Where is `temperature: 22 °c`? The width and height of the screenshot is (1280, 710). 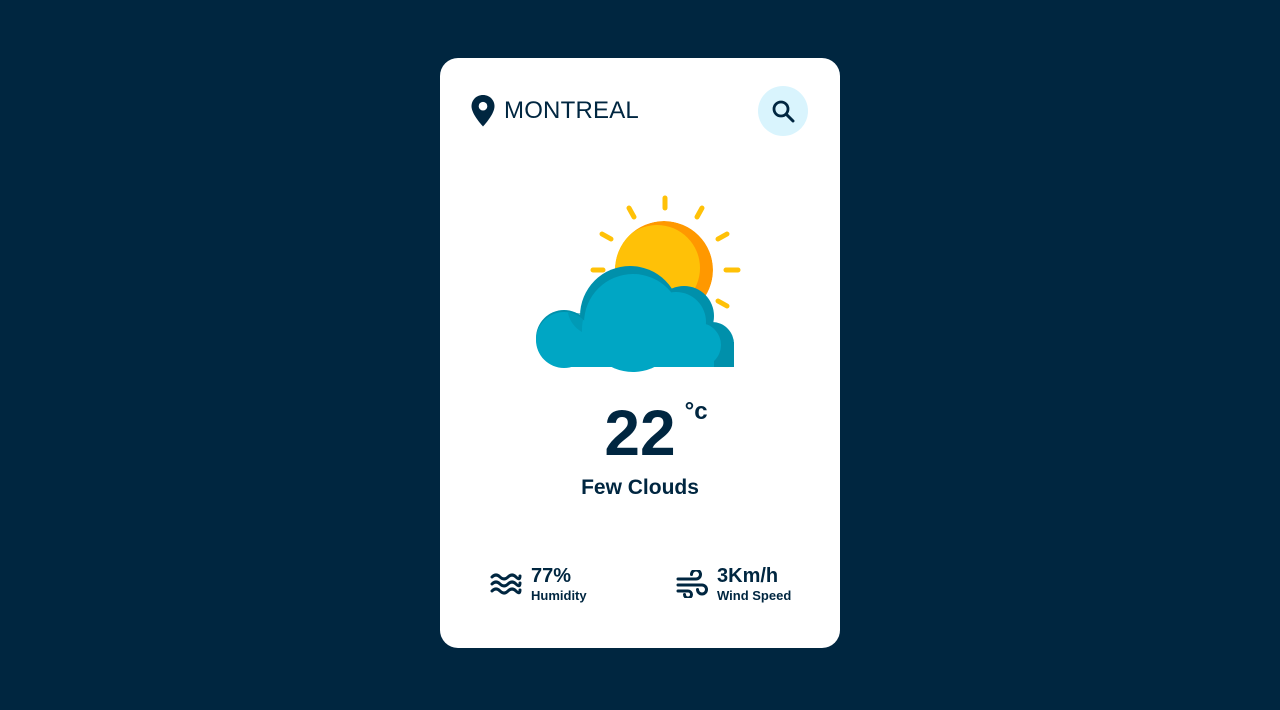 temperature: 22 °c is located at coordinates (655, 433).